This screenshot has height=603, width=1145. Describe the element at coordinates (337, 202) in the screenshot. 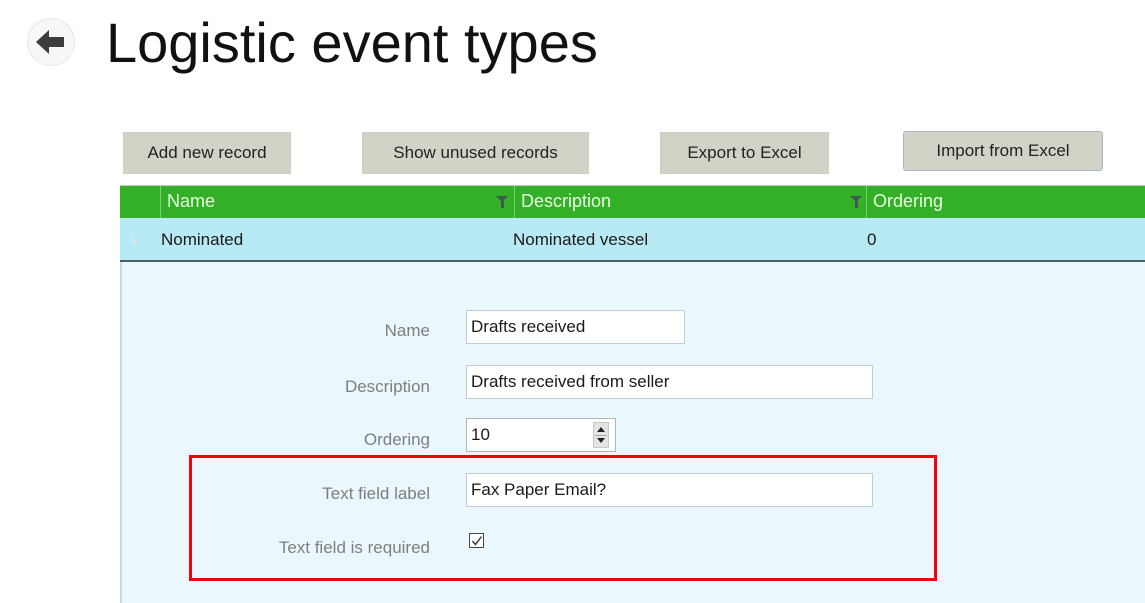

I see `column-header-name: Name` at that location.